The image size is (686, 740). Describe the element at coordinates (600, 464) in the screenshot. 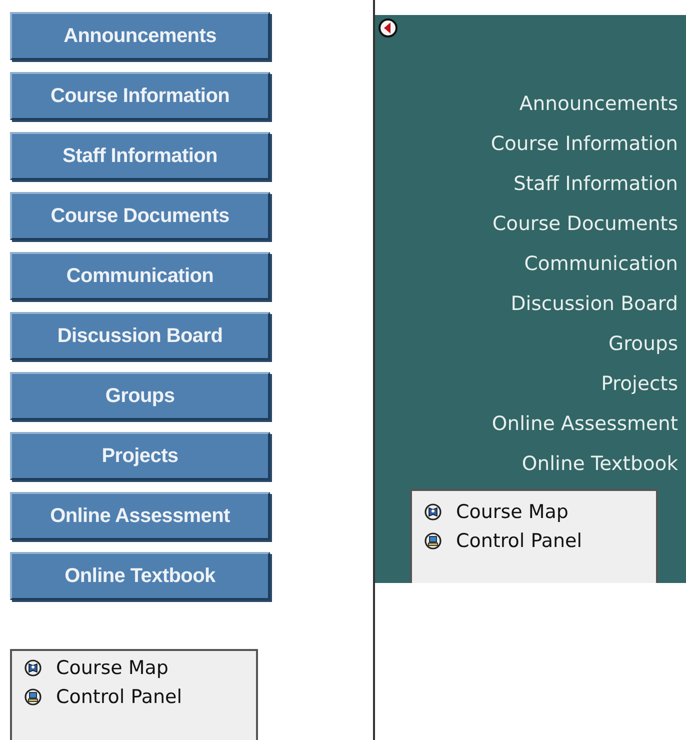

I see `menu-link: Online Textbook` at that location.